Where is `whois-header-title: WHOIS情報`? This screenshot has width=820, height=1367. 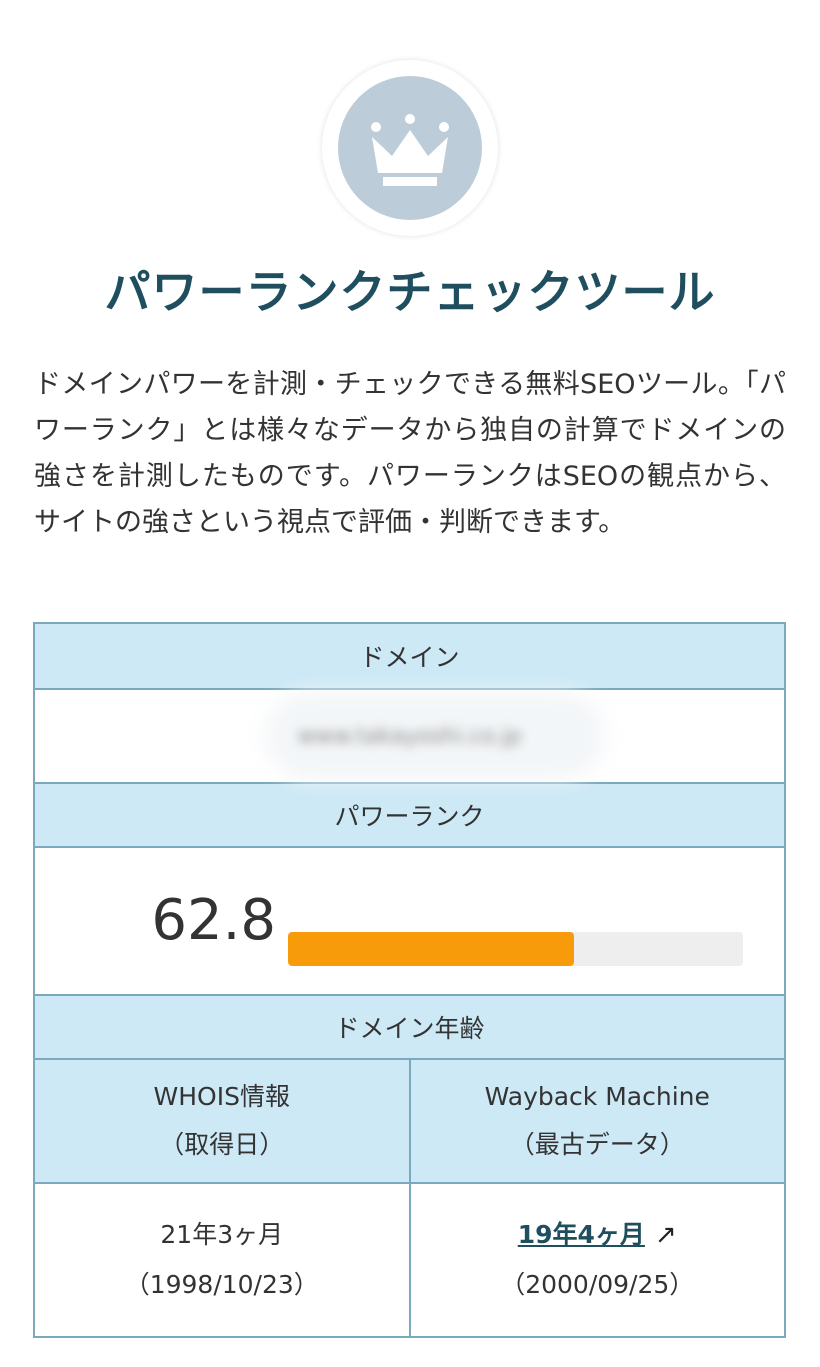
whois-header-title: WHOIS情報 is located at coordinates (221, 1096).